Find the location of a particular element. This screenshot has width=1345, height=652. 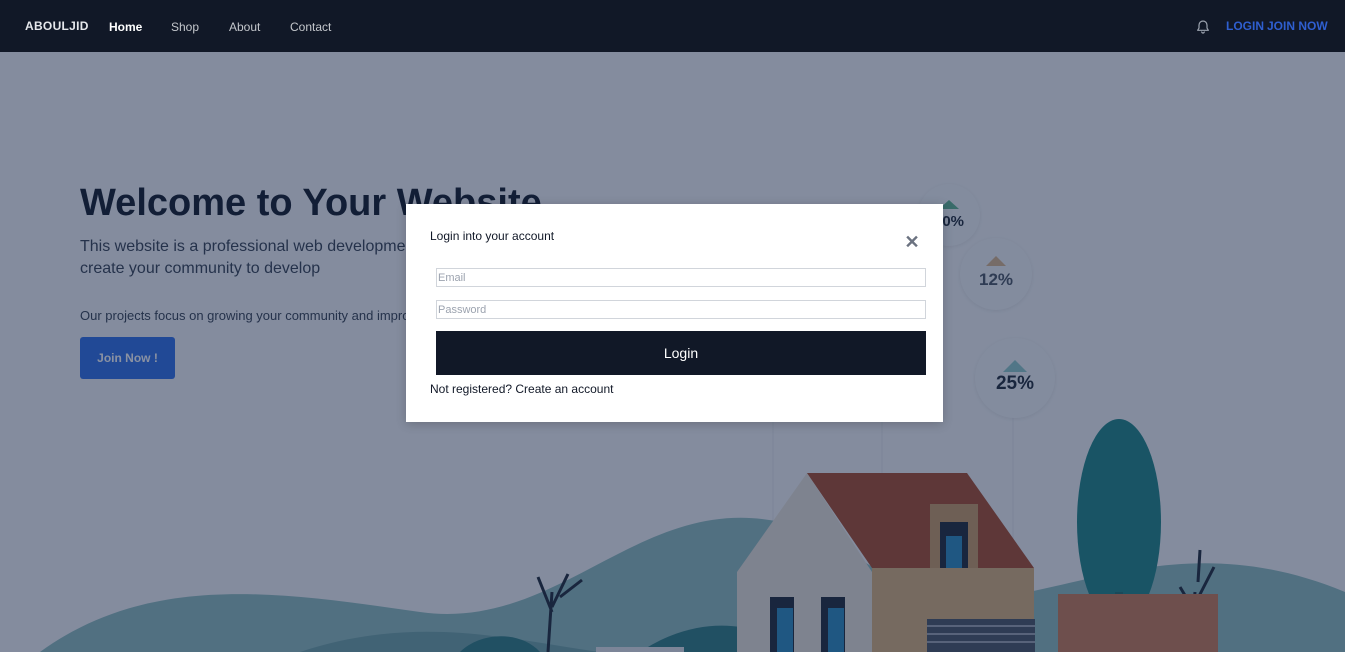

create-account-link: Create an account is located at coordinates (564, 389).